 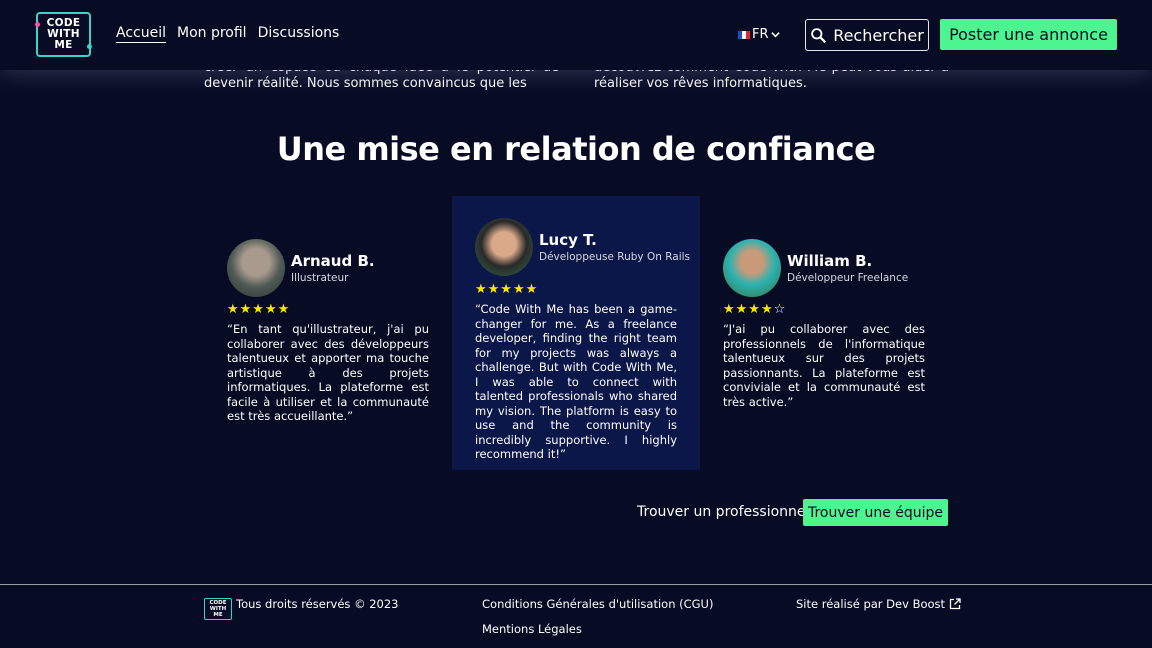 I want to click on testimonial-role: Développeur Freelance, so click(x=848, y=278).